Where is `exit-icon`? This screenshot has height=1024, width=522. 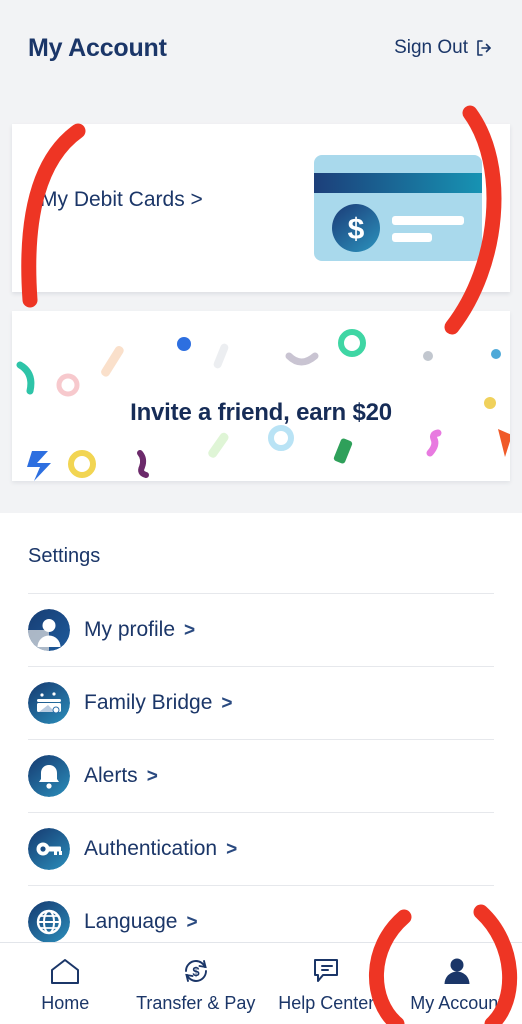 exit-icon is located at coordinates (484, 48).